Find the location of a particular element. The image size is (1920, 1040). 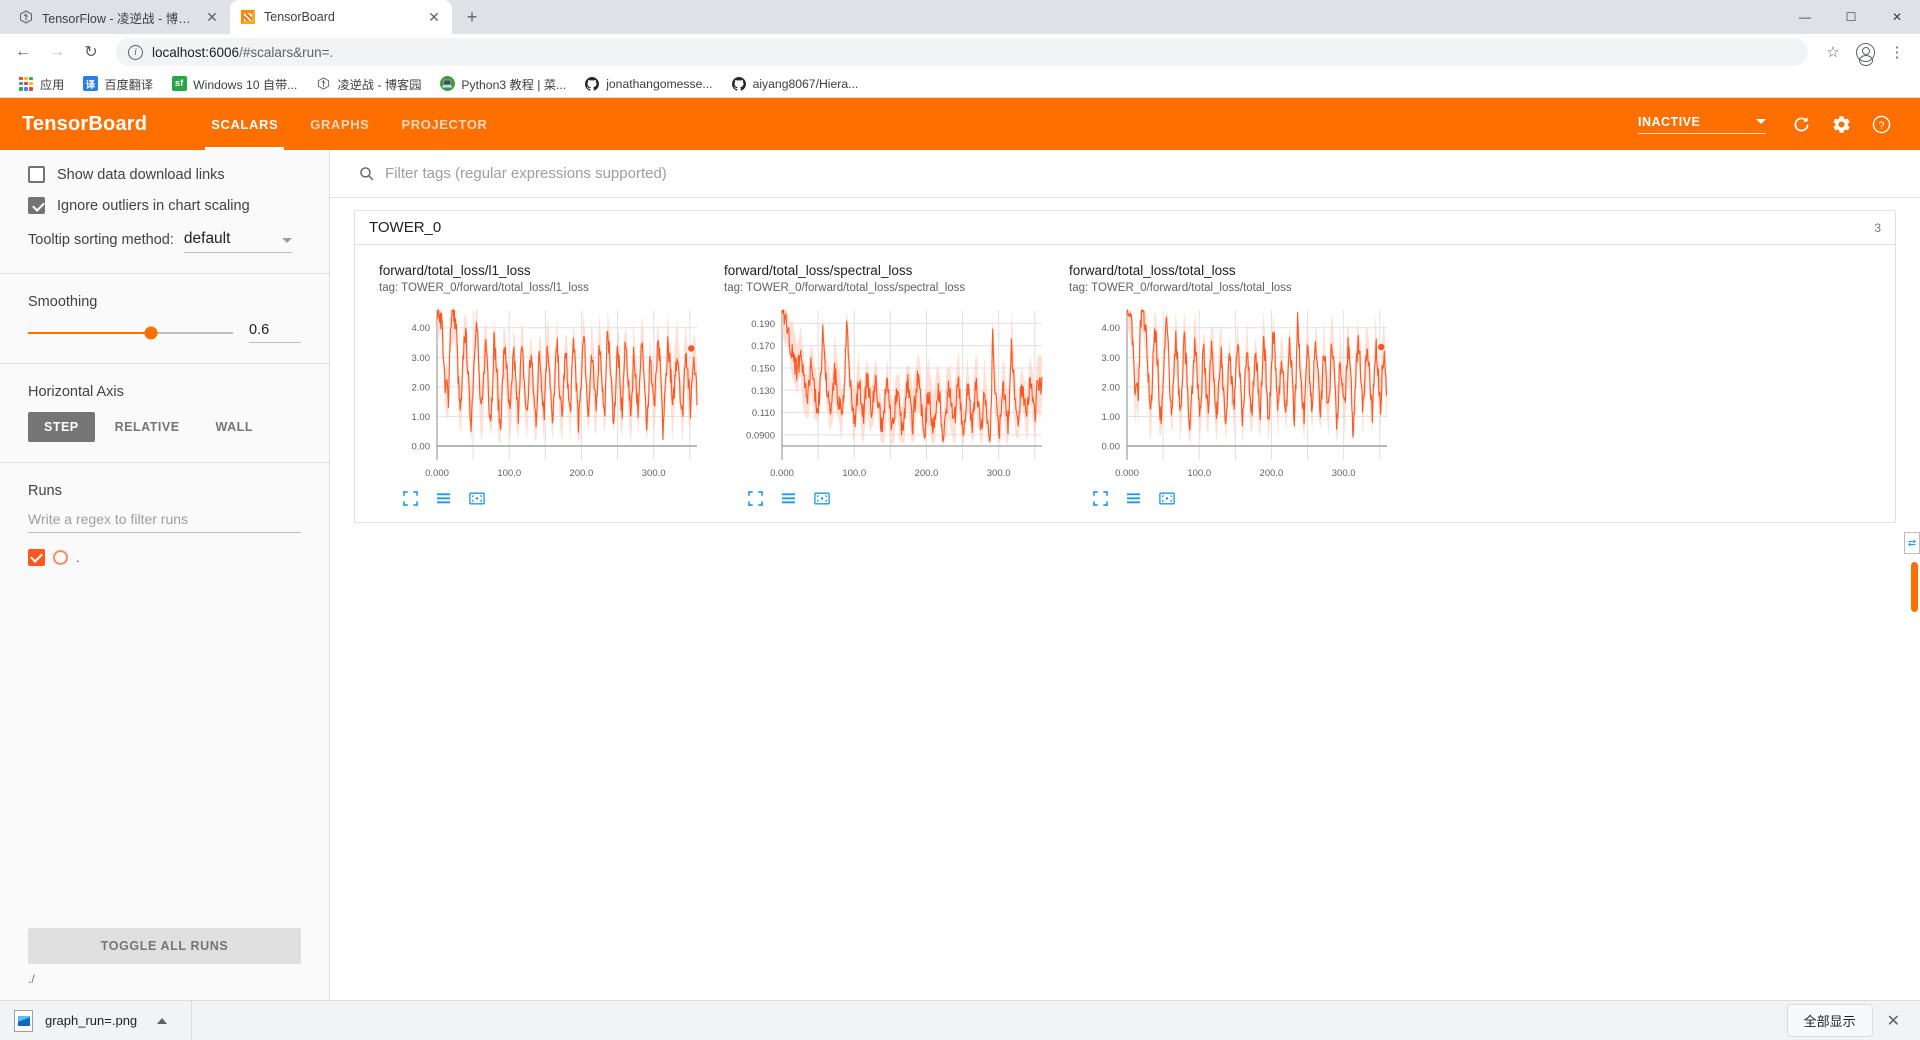

tag-group-count: 3 is located at coordinates (1877, 227).